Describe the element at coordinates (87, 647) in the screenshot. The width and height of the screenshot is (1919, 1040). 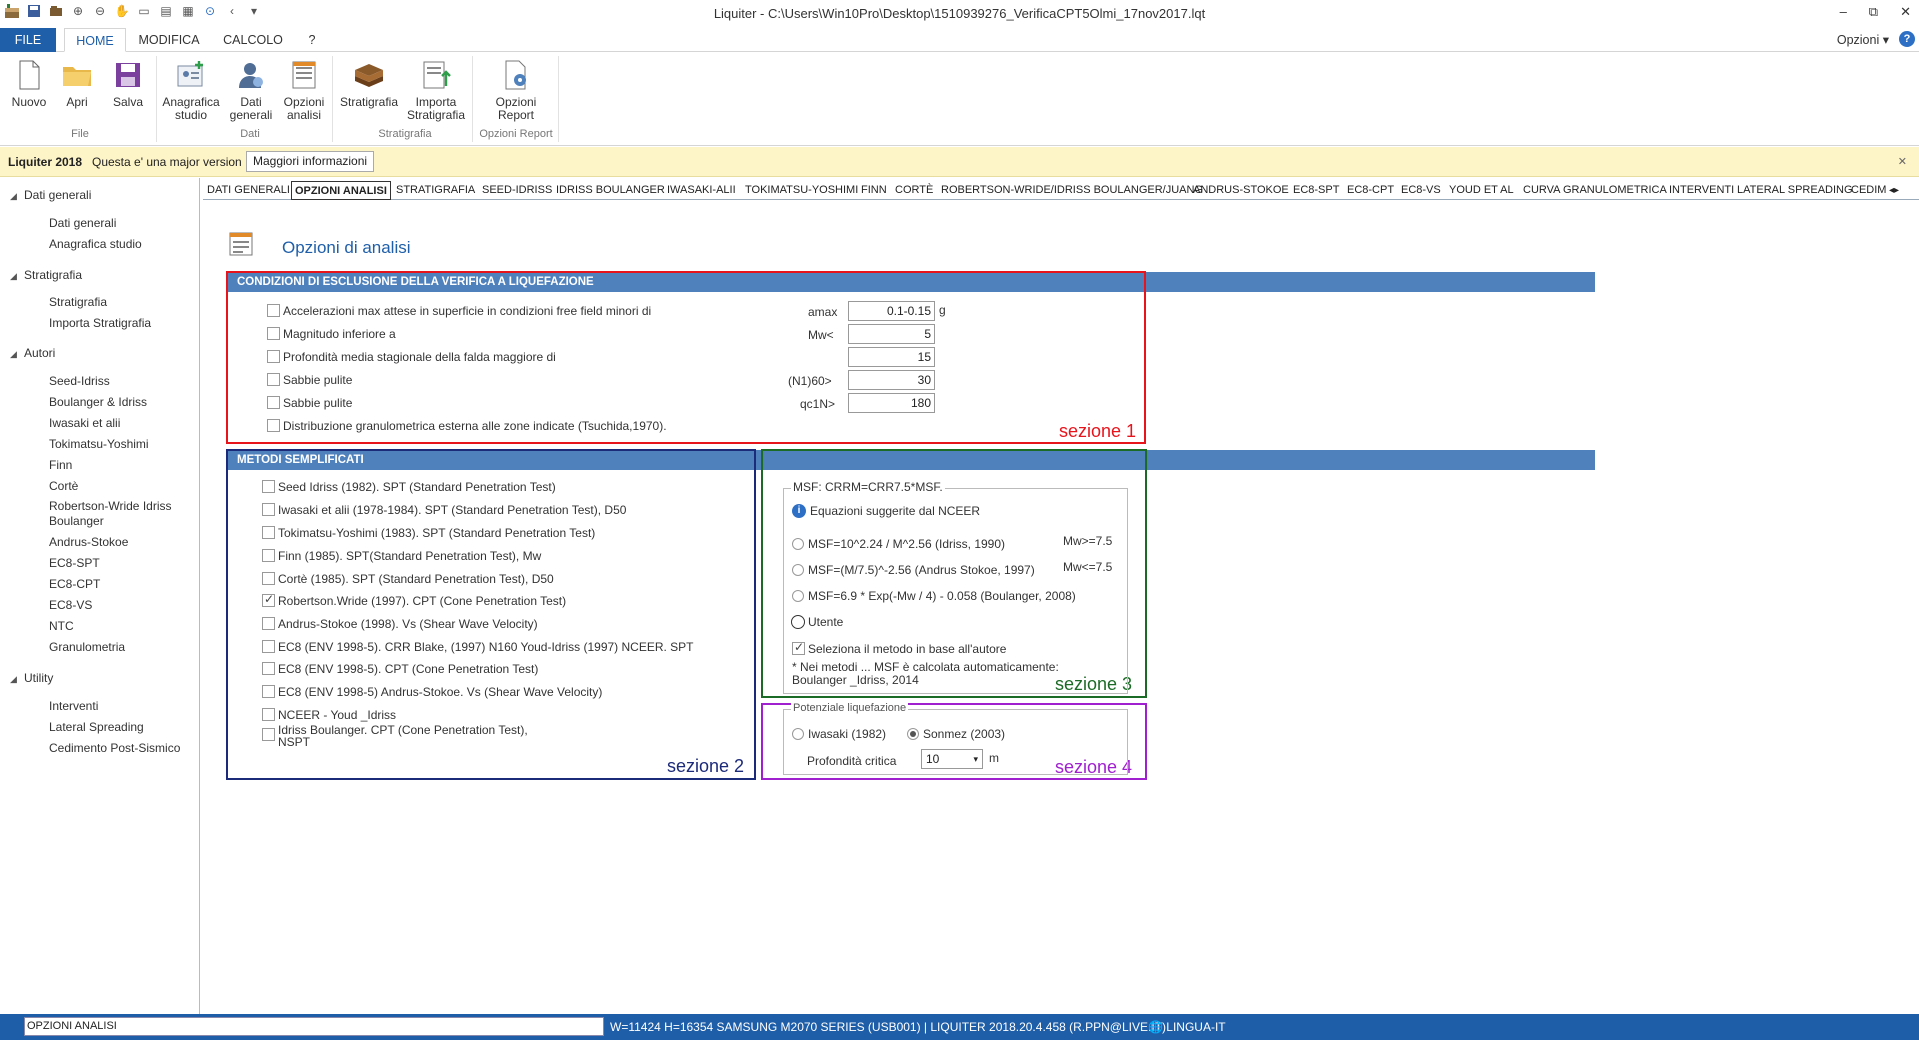
I see `nav-item: Granulometria` at that location.